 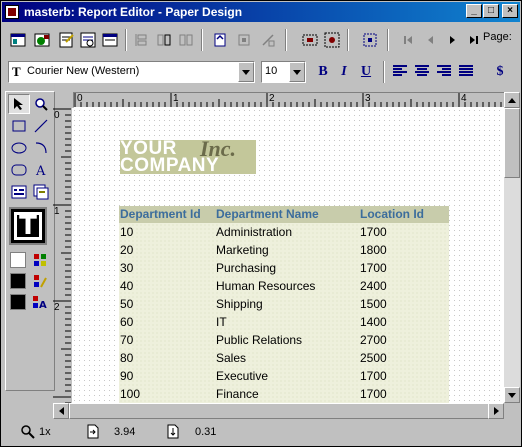 I want to click on previous-page-icon, so click(x=430, y=40).